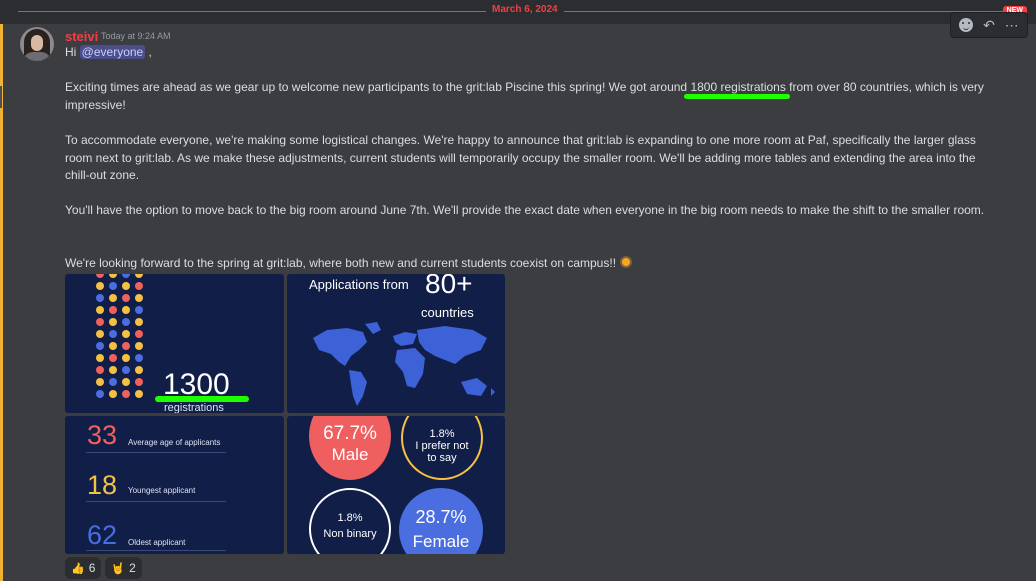  I want to click on dot-grid, so click(120, 336).